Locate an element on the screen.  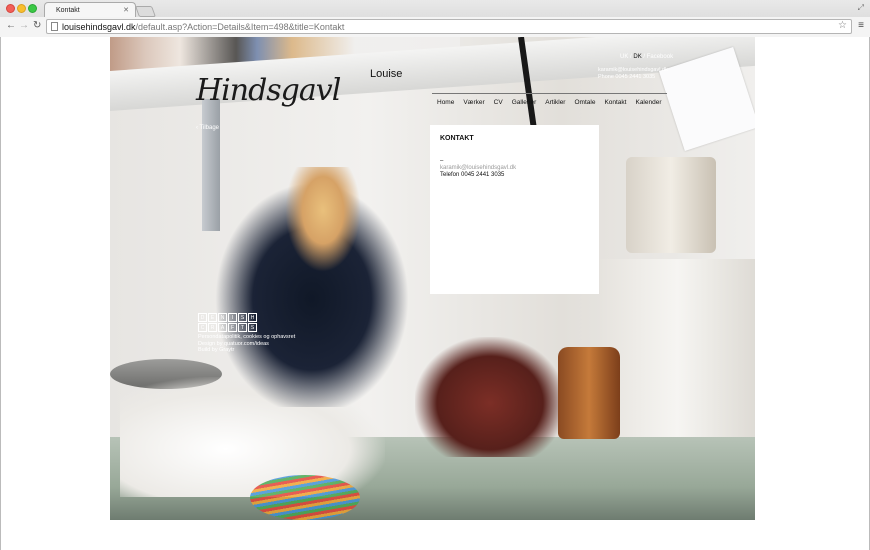
danish-crafts-badge-line2: CRAFTS is located at coordinates (228, 327).